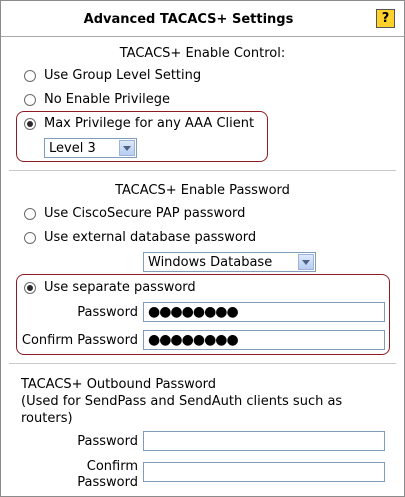 This screenshot has width=405, height=497. What do you see at coordinates (202, 53) in the screenshot?
I see `enable-control-title: TACACS+ Enable Control:` at bounding box center [202, 53].